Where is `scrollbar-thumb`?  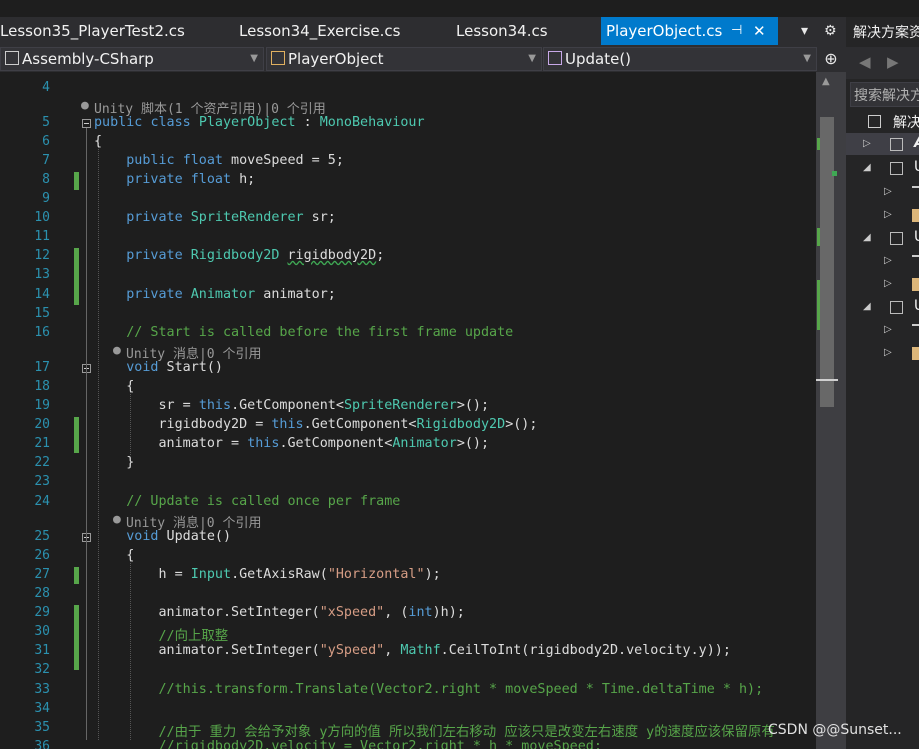 scrollbar-thumb is located at coordinates (827, 262).